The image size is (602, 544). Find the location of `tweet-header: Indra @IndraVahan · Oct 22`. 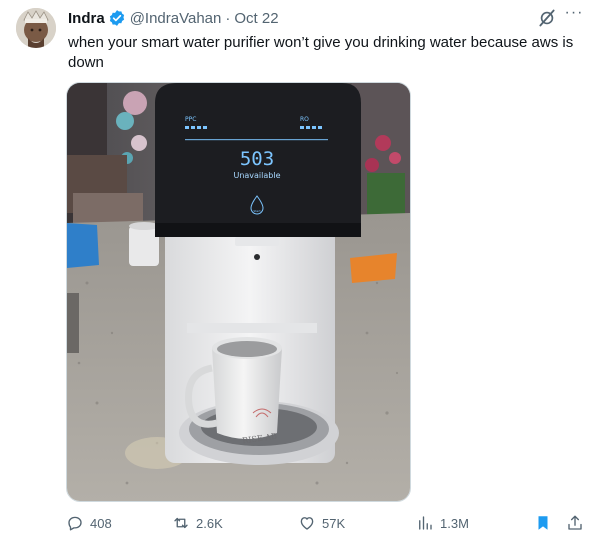

tweet-header: Indra @IndraVahan · Oct 22 is located at coordinates (173, 18).